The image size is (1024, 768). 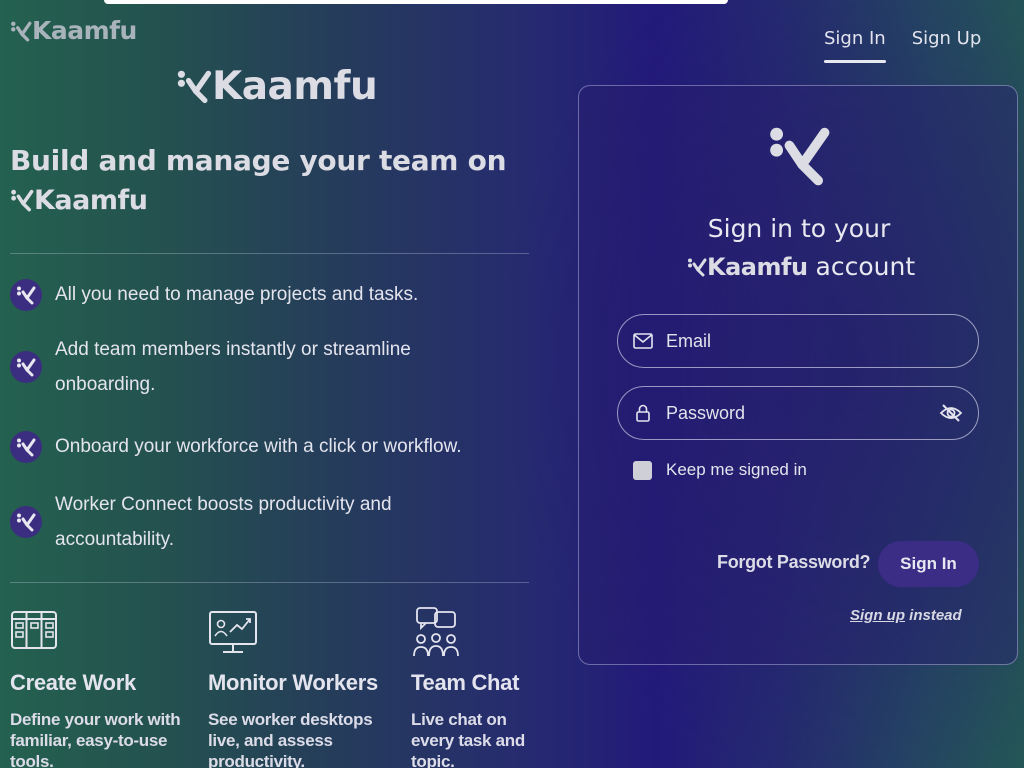 I want to click on headline-logo: Kaamfu, so click(x=79, y=200).